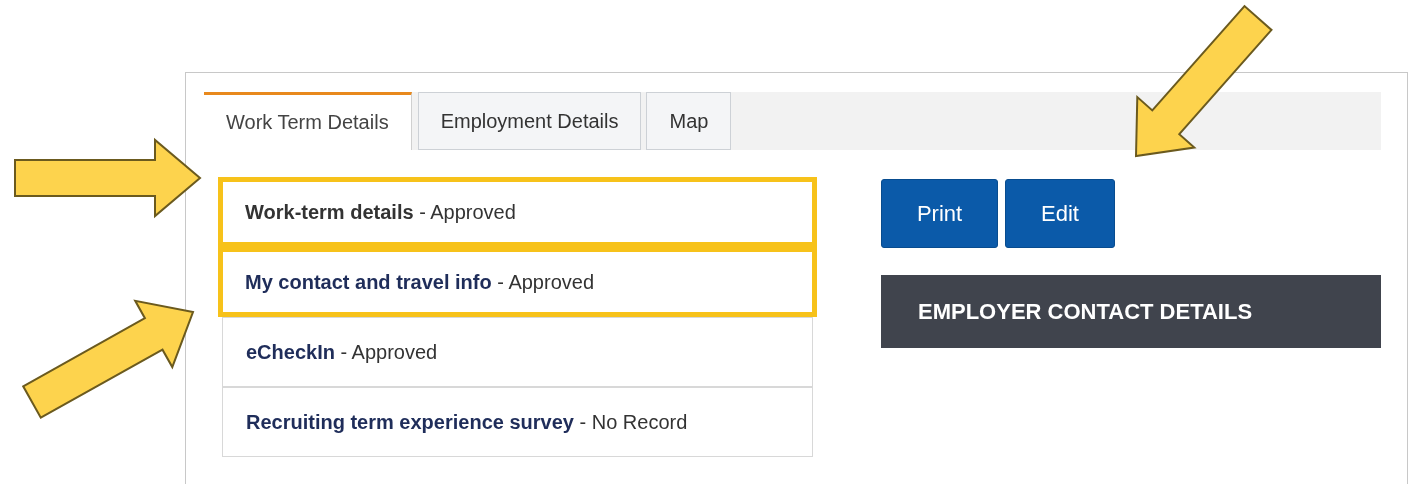 This screenshot has width=1411, height=484. I want to click on section-row: Recruiting term experience survey - No Record, so click(517, 422).